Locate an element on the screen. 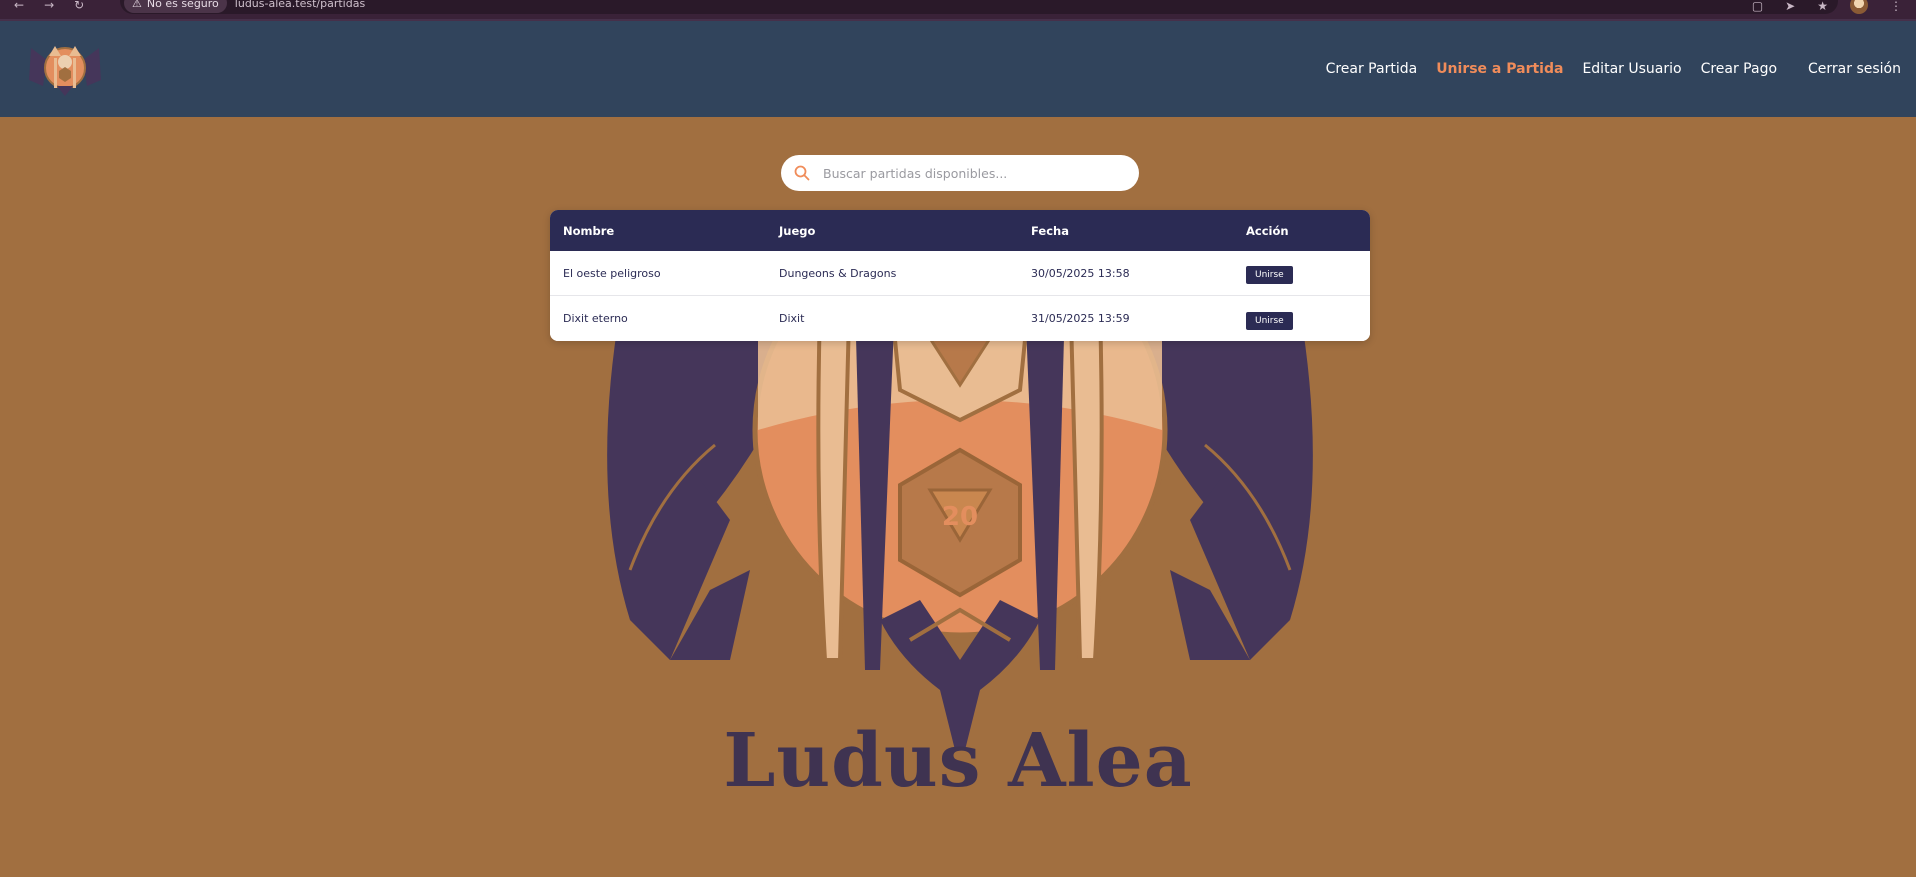  column-header-nombre: Nombre is located at coordinates (589, 230).